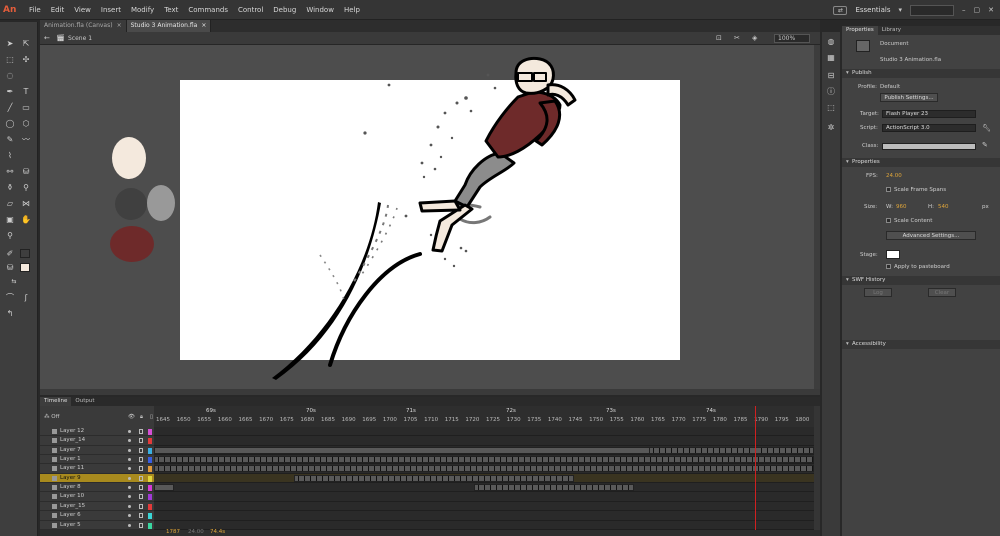 The height and width of the screenshot is (536, 1000). Describe the element at coordinates (831, 75) in the screenshot. I see `align-panel-icon: ⊟` at that location.